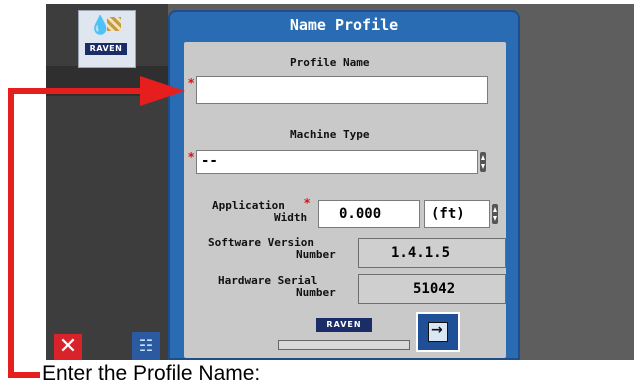 This screenshot has width=634, height=386. I want to click on next-button, so click(438, 332).